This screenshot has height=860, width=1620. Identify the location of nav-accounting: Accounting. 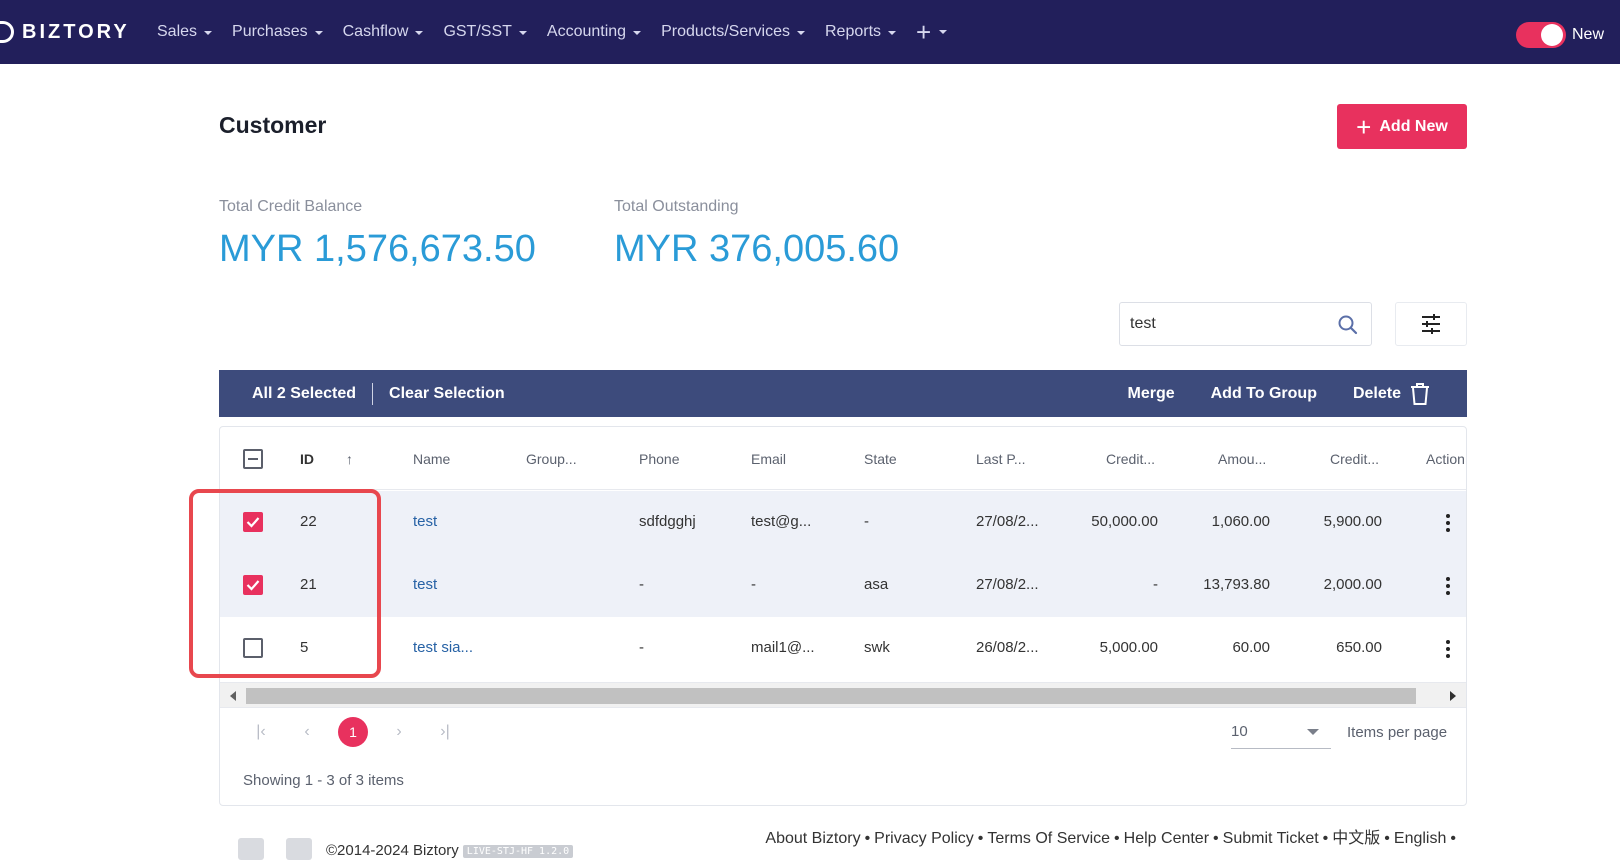
(594, 32).